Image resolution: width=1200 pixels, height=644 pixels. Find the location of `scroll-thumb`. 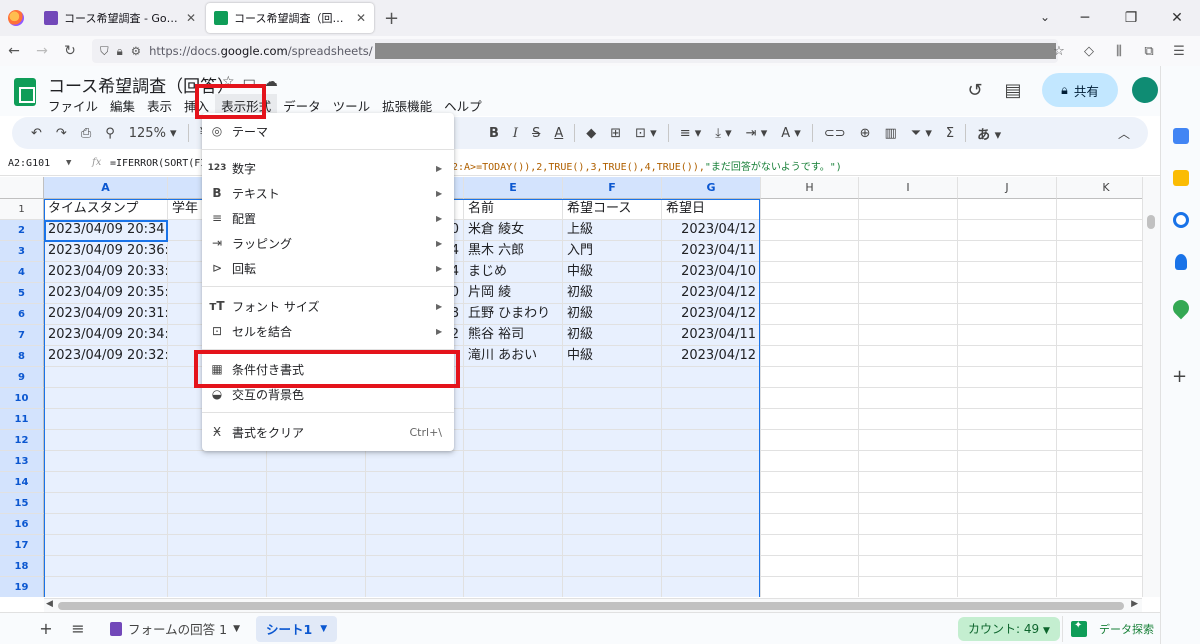

scroll-thumb is located at coordinates (591, 606).